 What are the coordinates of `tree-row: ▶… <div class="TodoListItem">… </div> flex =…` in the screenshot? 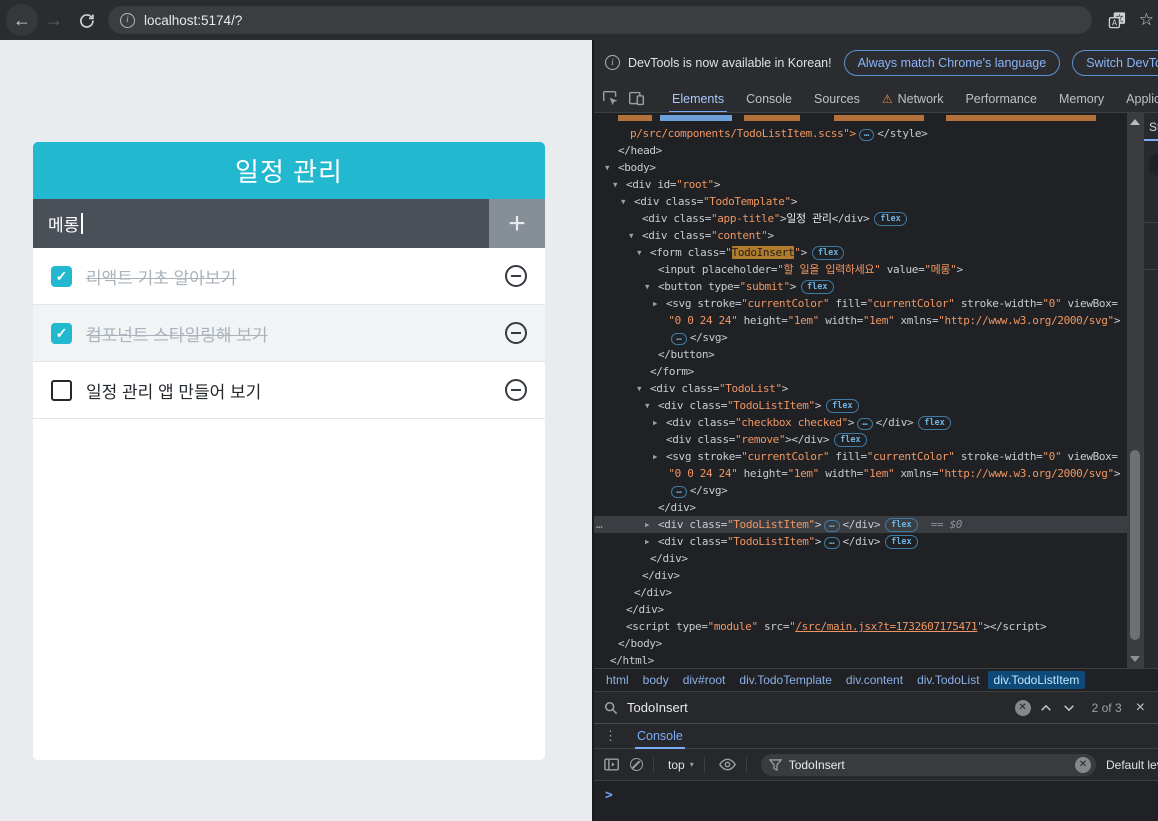 It's located at (860, 524).